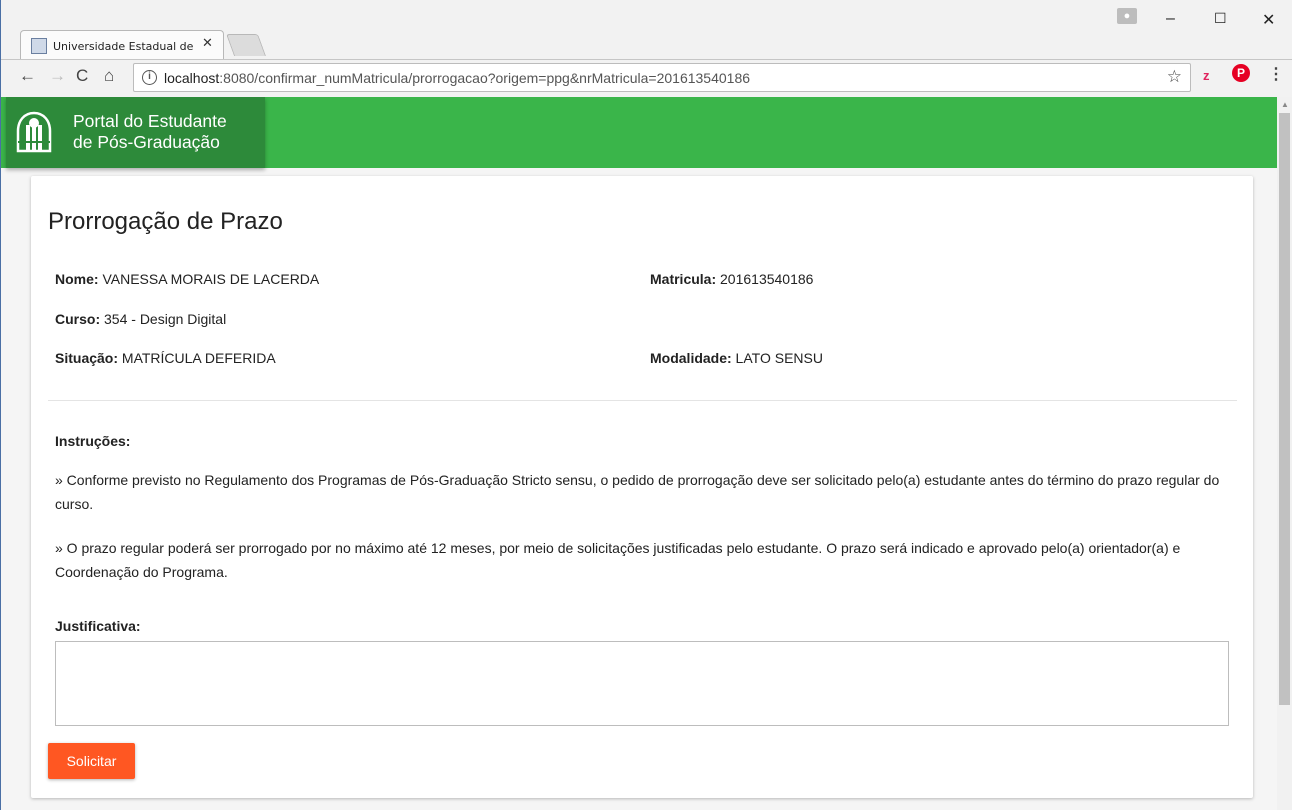 This screenshot has height=810, width=1292. What do you see at coordinates (1170, 19) in the screenshot?
I see `minimize-button: –` at bounding box center [1170, 19].